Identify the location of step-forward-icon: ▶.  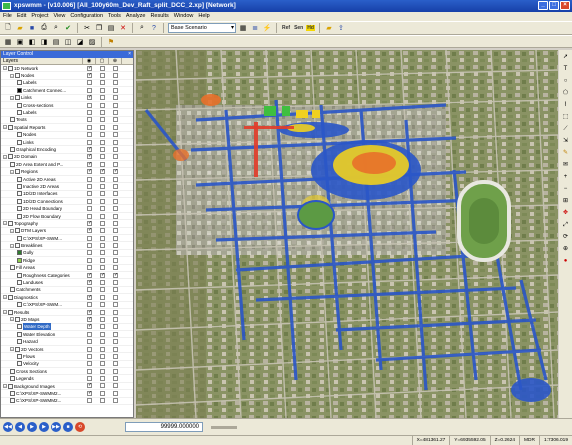
(44, 427).